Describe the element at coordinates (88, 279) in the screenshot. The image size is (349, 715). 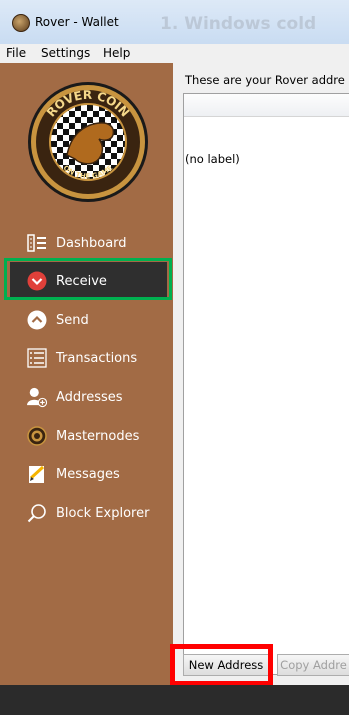
I see `receive-highlight-box` at that location.